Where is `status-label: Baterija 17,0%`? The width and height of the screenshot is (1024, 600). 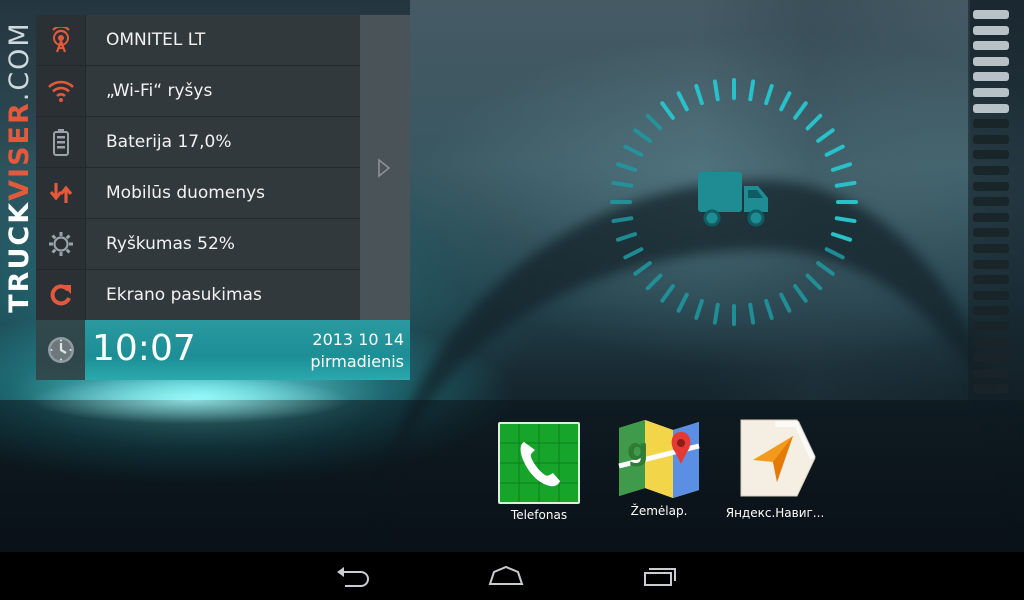 status-label: Baterija 17,0% is located at coordinates (169, 142).